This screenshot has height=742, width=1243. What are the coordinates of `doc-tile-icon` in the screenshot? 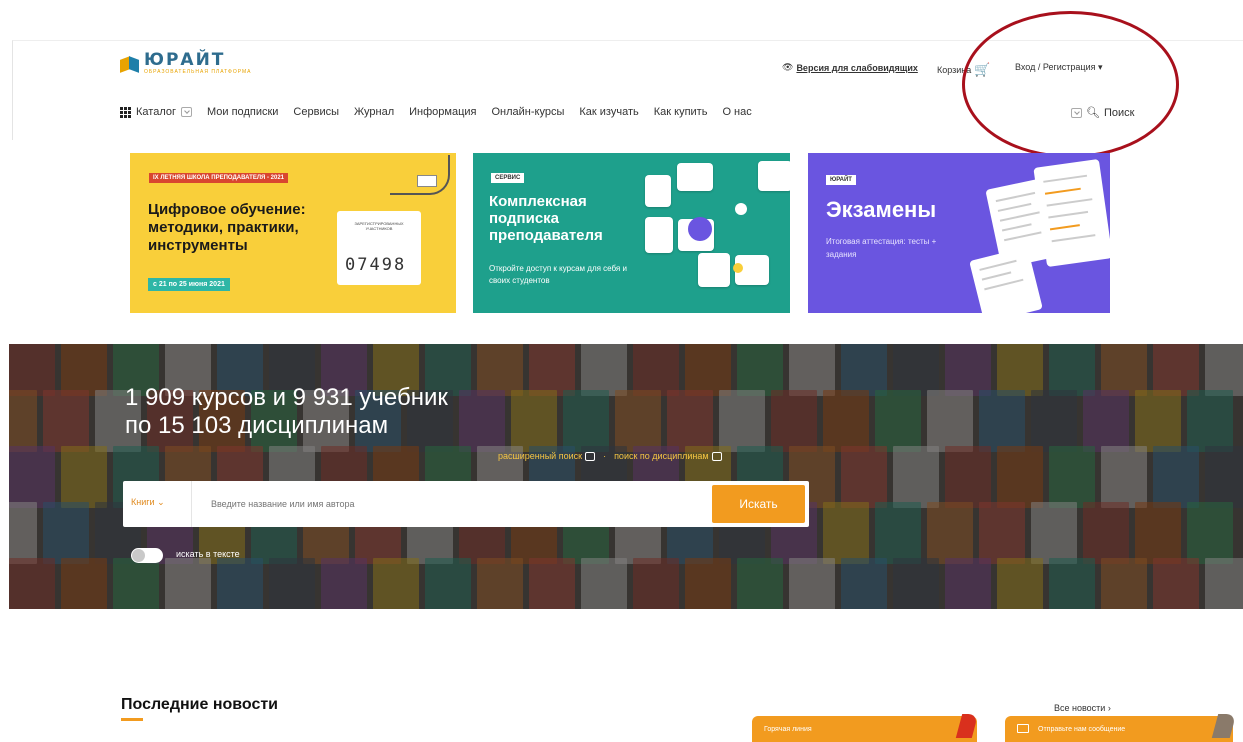 It's located at (714, 270).